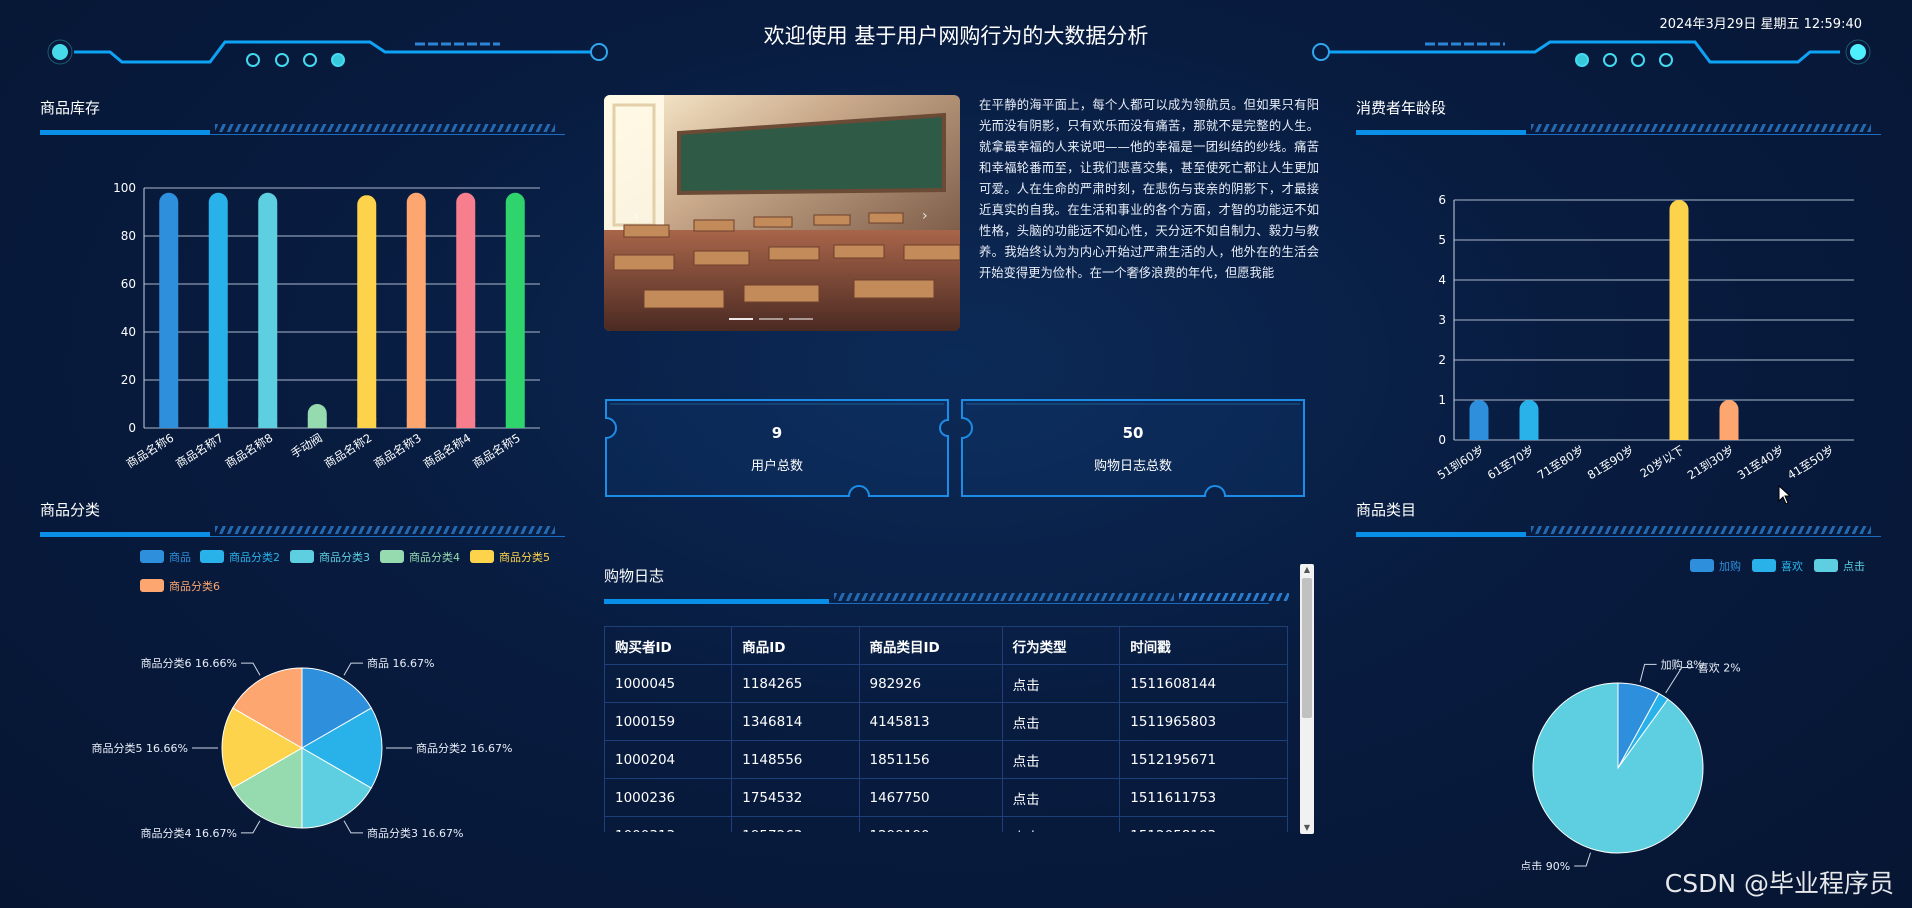 The image size is (1912, 908). Describe the element at coordinates (1203, 824) in the screenshot. I see `timestamp-cell: 1512058103` at that location.